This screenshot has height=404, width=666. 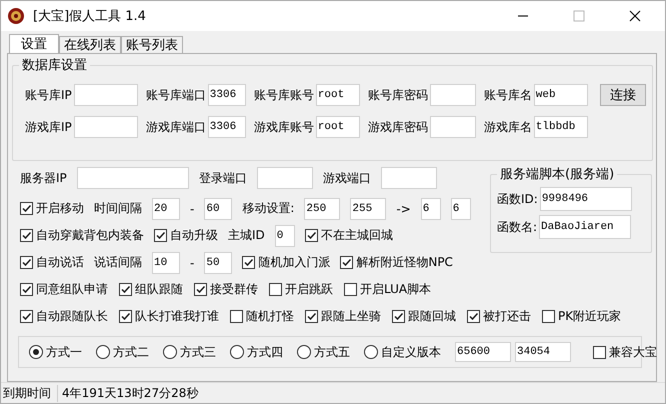 What do you see at coordinates (283, 127) in the screenshot?
I see `field-label: 游戏库账号` at bounding box center [283, 127].